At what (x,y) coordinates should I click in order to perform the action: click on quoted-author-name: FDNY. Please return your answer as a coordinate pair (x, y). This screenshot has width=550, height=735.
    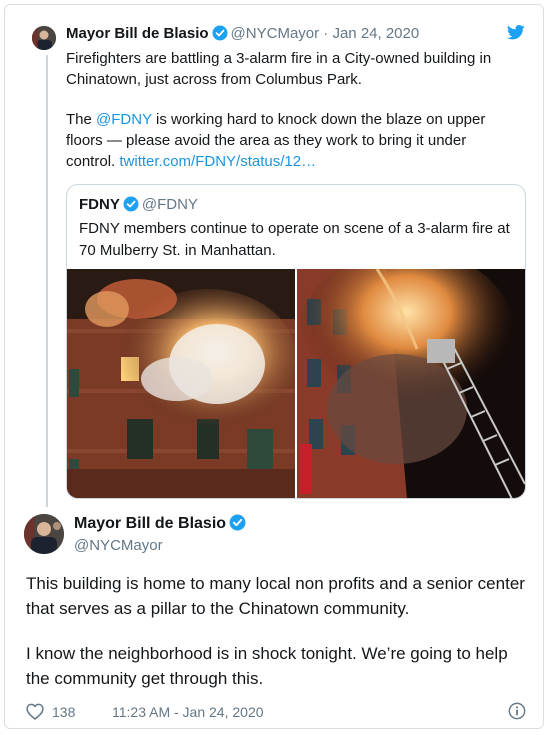
    Looking at the image, I should click on (99, 204).